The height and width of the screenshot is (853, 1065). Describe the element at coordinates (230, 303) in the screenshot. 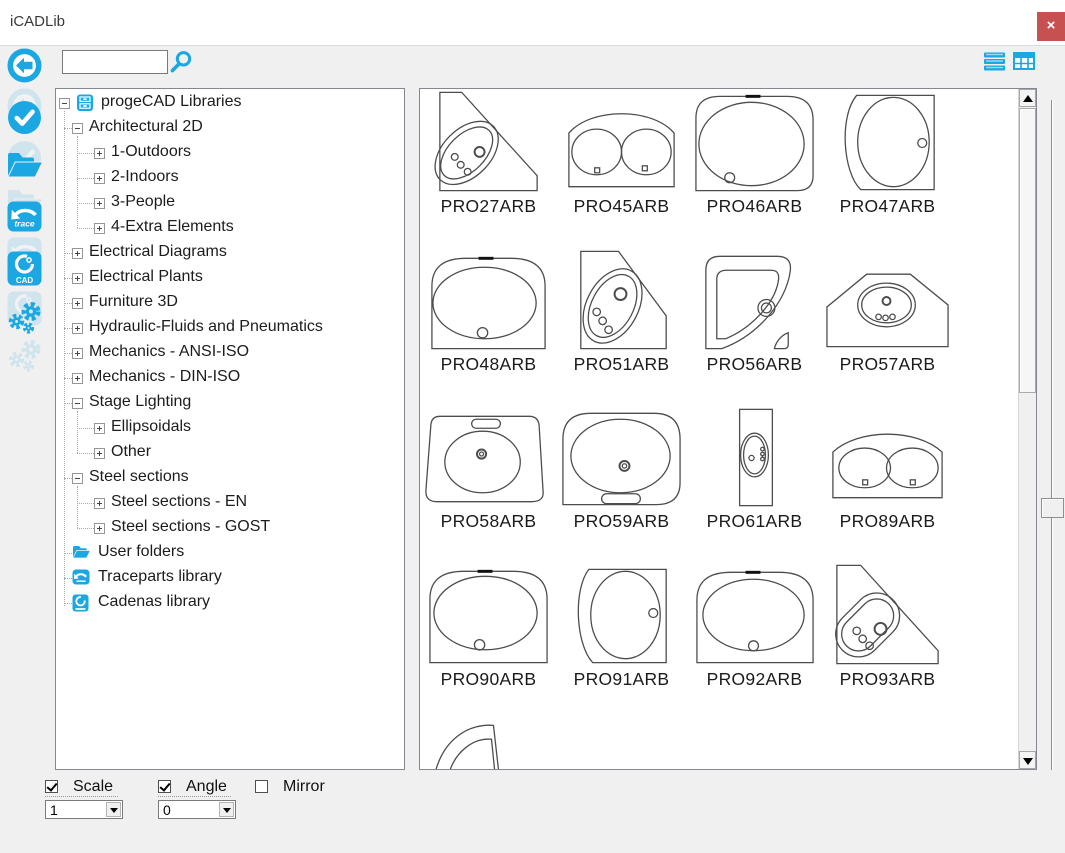

I see `tree-item-furniture-3d: Furniture 3D` at that location.